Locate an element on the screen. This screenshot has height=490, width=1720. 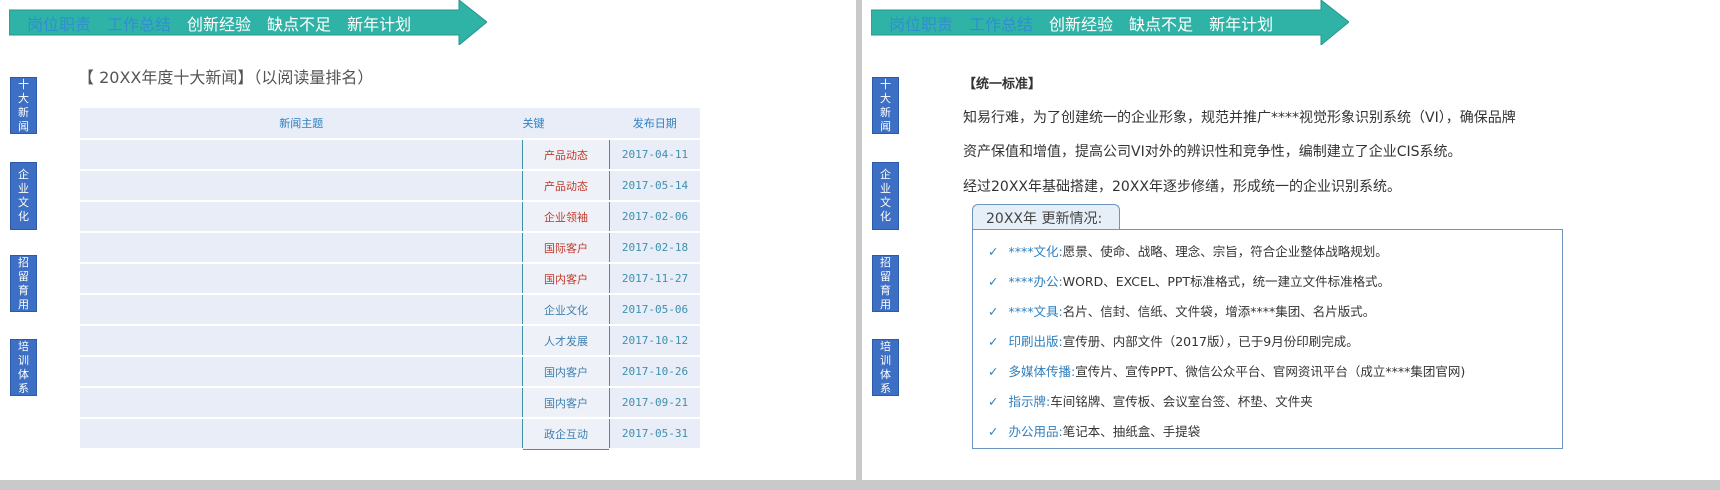
table-row: 国内客户 2017-11-27 is located at coordinates (390, 279).